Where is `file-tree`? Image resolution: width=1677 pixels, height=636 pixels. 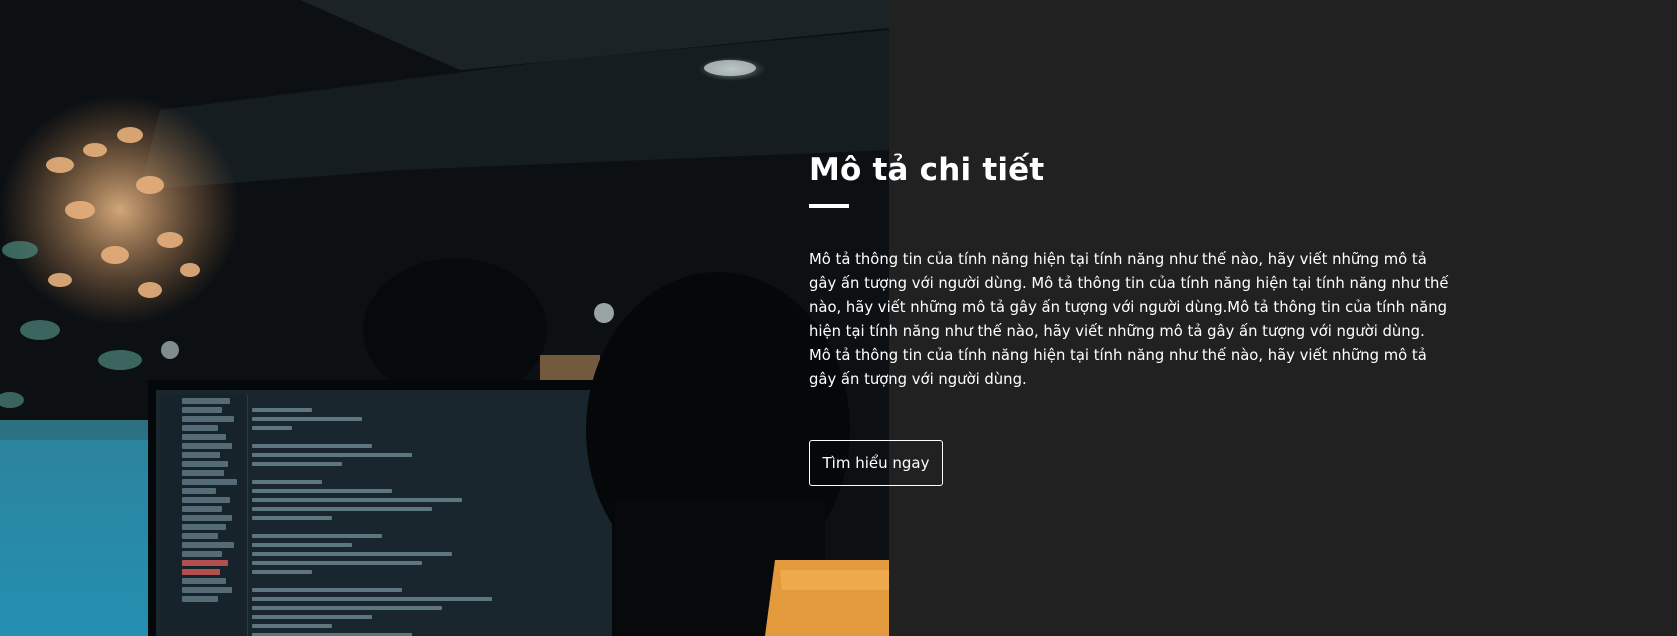 file-tree is located at coordinates (204, 515).